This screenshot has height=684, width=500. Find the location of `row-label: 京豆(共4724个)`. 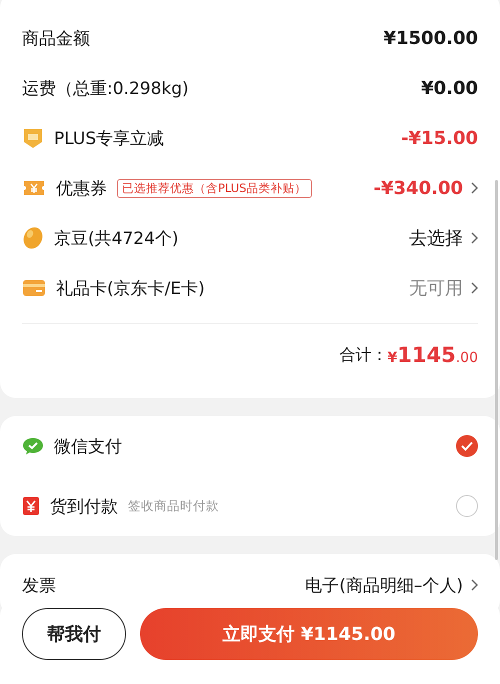

row-label: 京豆(共4724个) is located at coordinates (116, 239).